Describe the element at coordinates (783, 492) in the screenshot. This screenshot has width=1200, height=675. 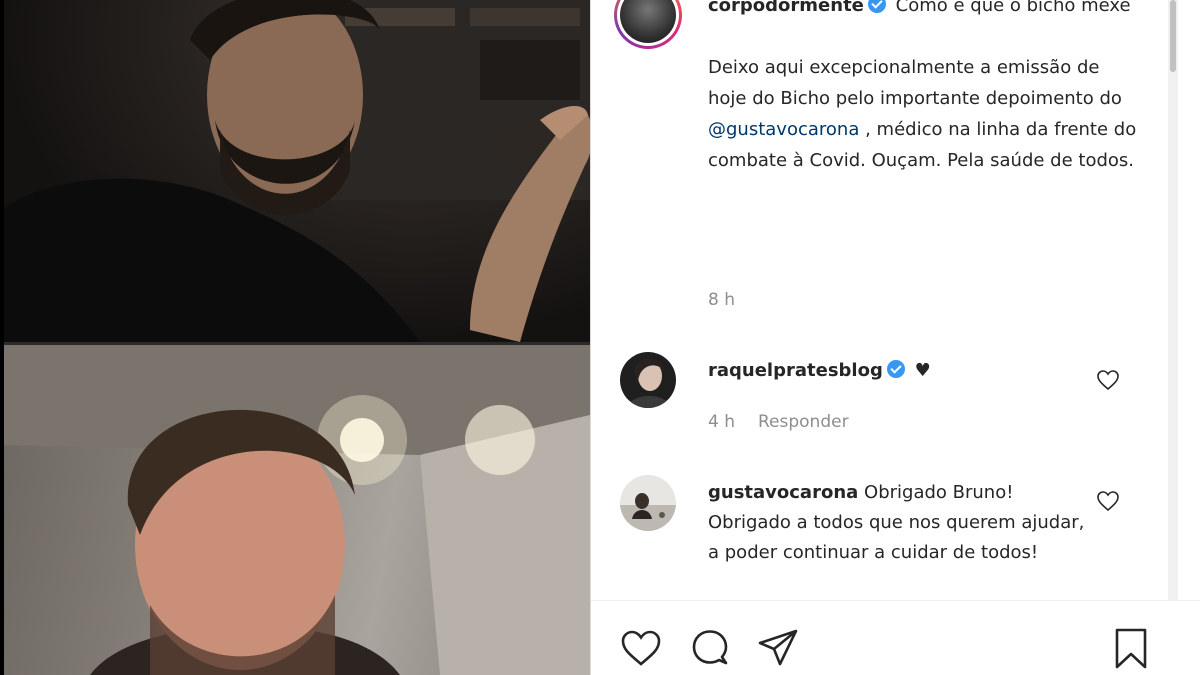
I see `comment-username: gustavocarona` at that location.